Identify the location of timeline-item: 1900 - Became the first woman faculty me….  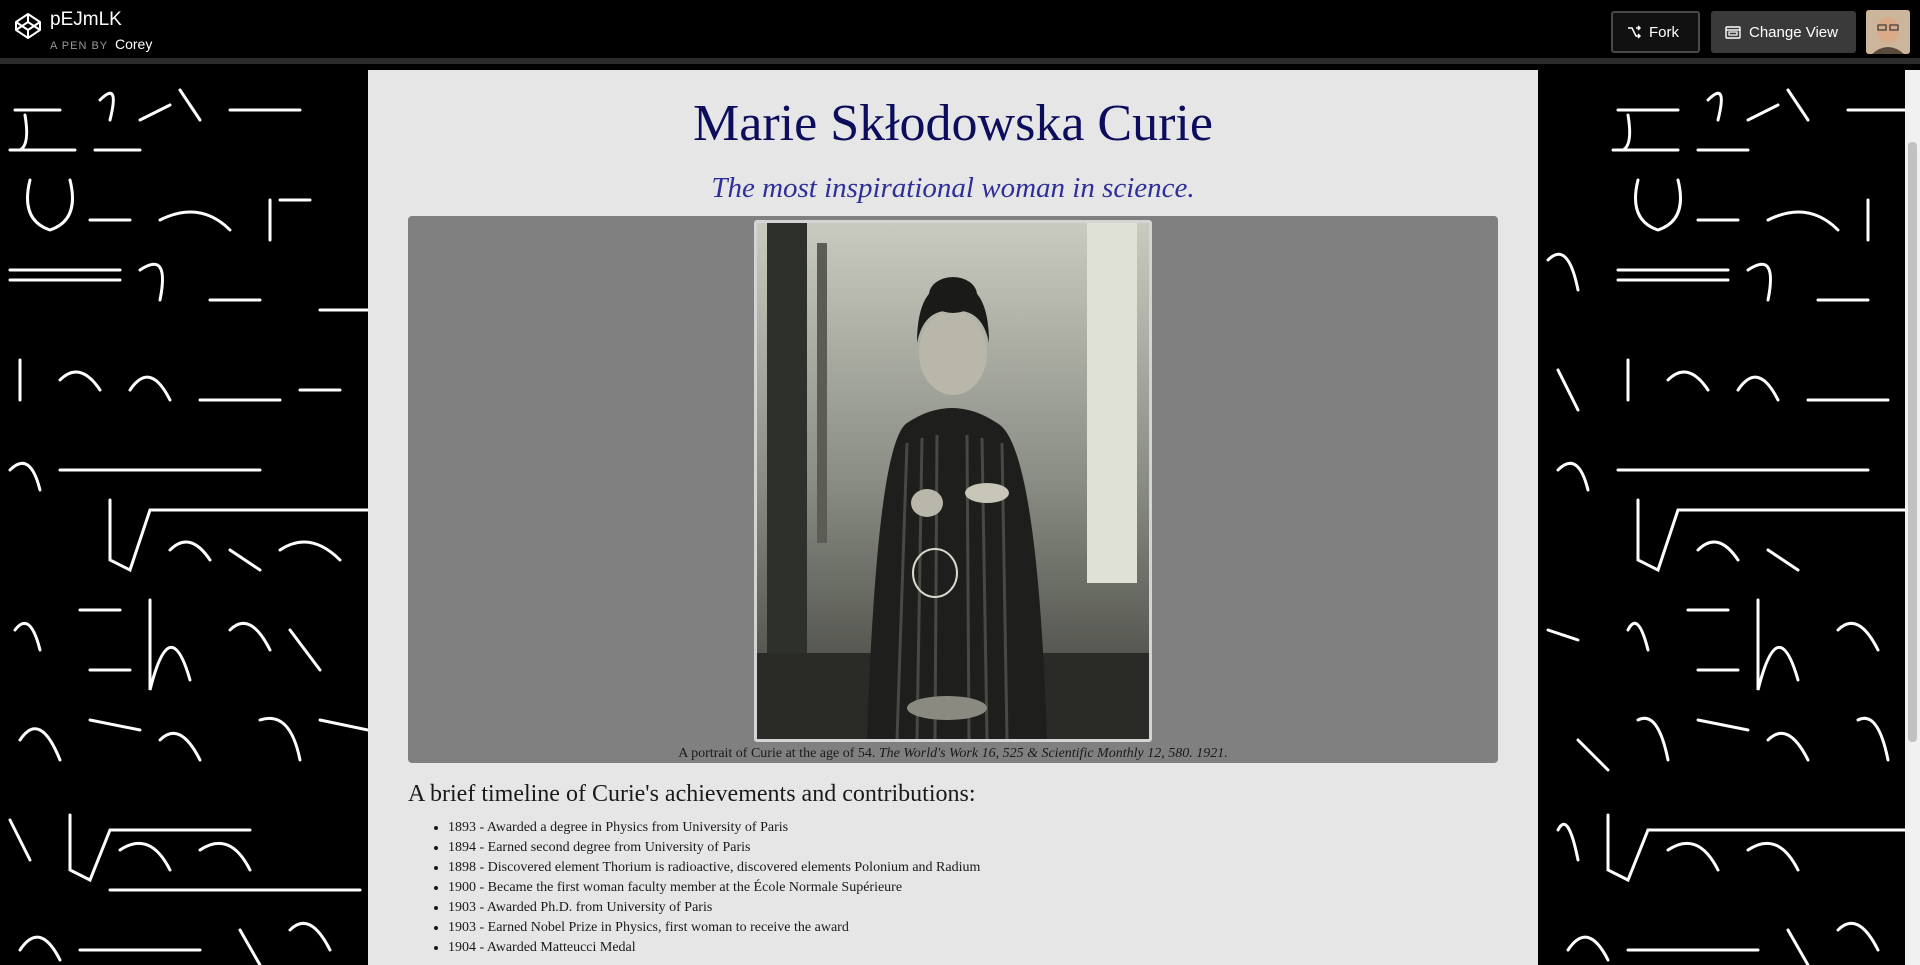
(714, 888).